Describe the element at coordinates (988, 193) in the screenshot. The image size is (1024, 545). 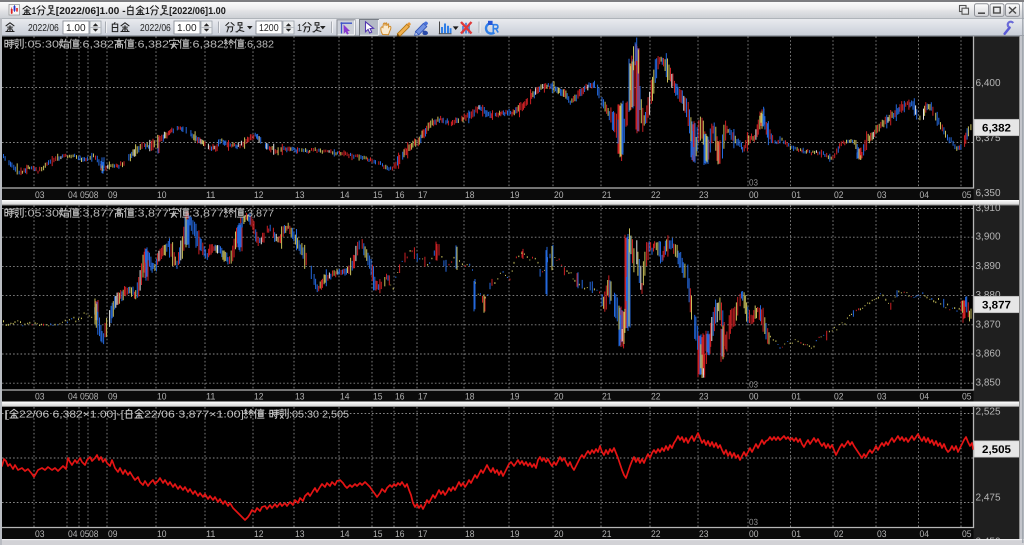
I see `svg-text: 6,350` at that location.